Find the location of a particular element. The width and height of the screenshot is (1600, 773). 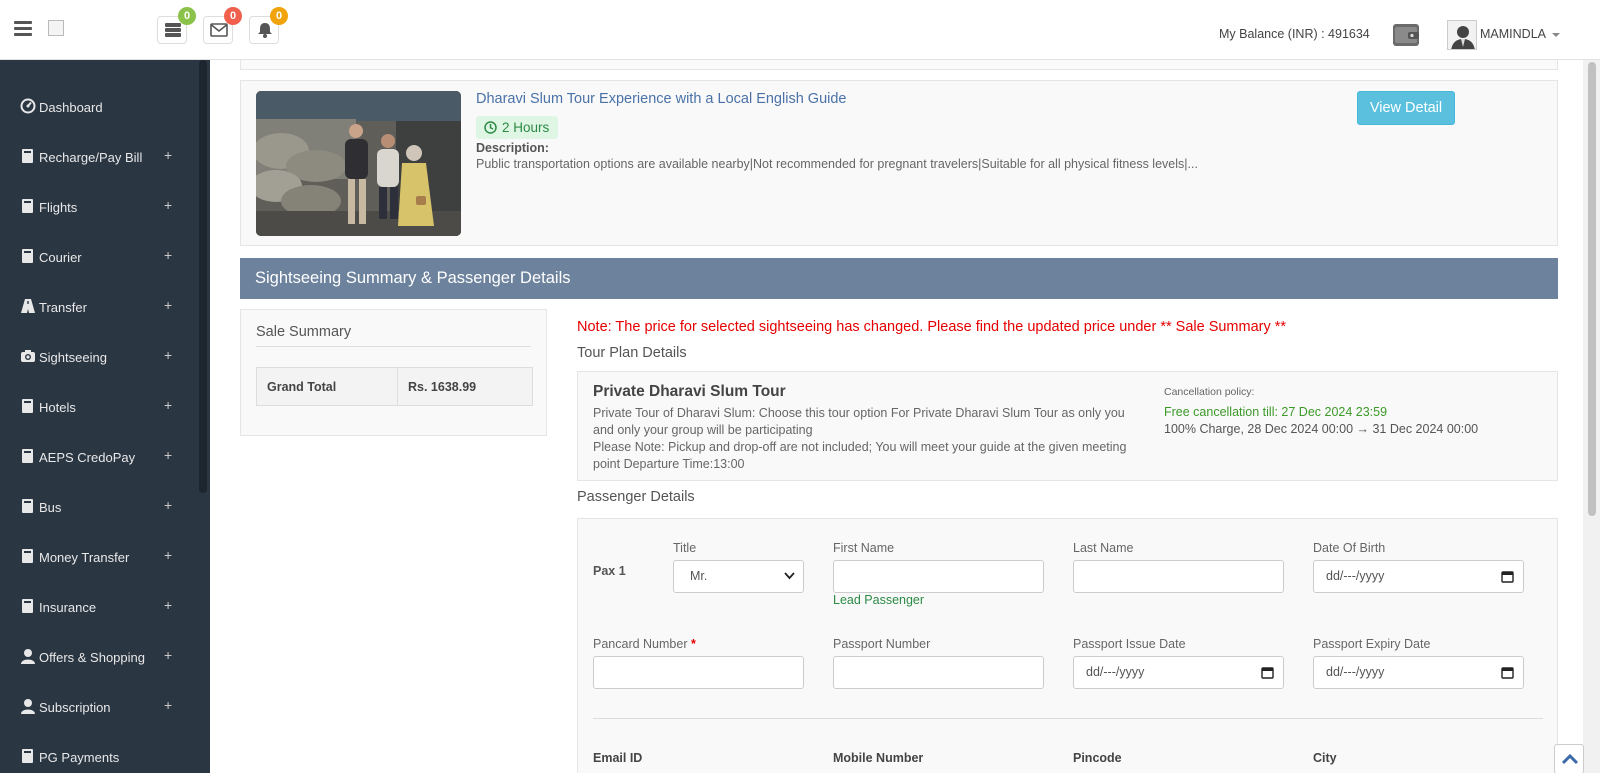

pancard-input is located at coordinates (698, 672).